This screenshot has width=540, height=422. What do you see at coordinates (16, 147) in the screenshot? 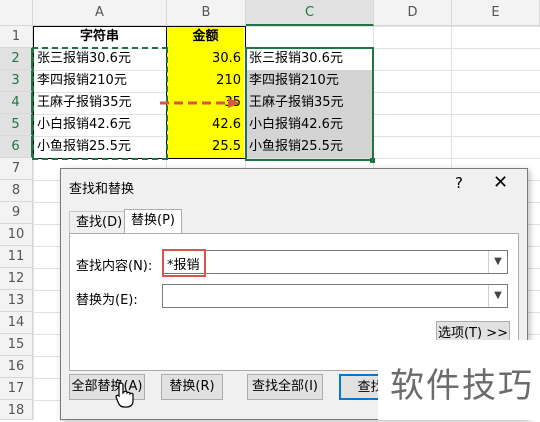
I see `row-header-6: 6` at bounding box center [16, 147].